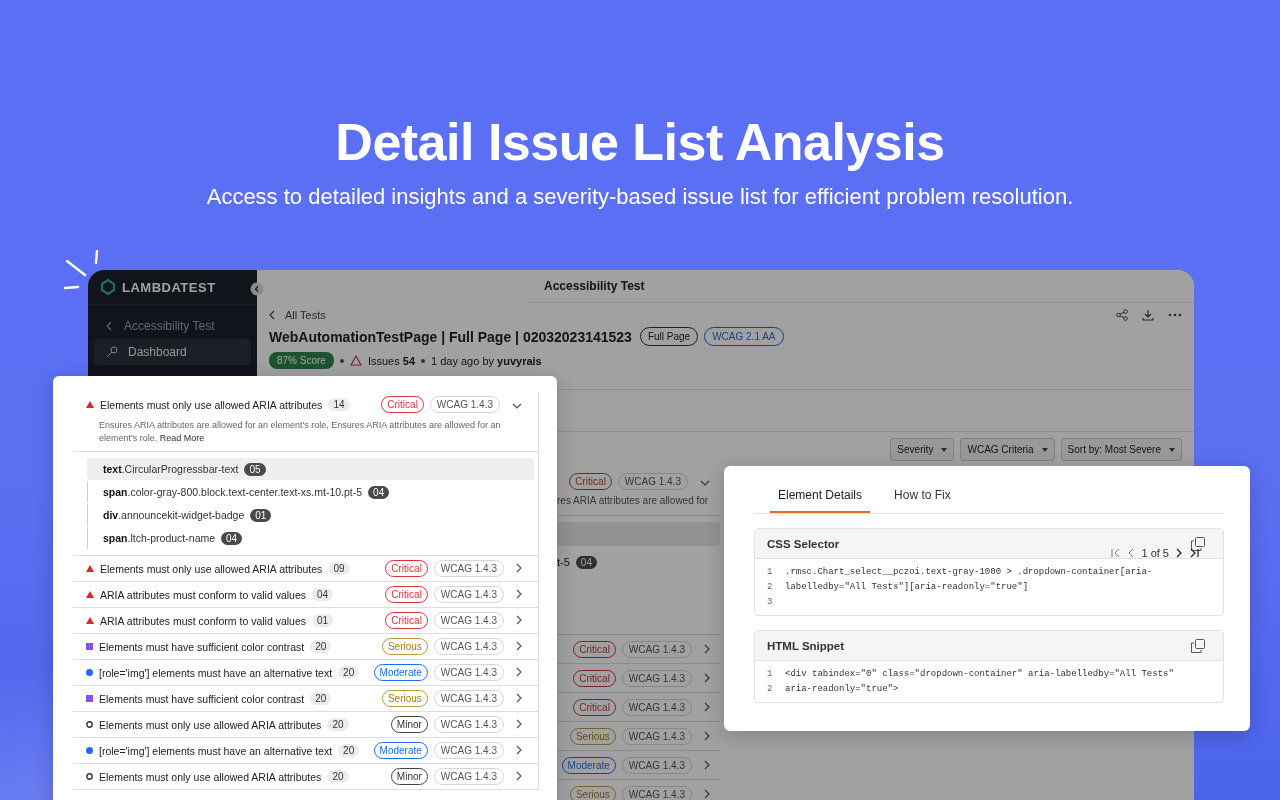 The height and width of the screenshot is (800, 1280). Describe the element at coordinates (638, 562) in the screenshot. I see `selector-item: t-5 04` at that location.